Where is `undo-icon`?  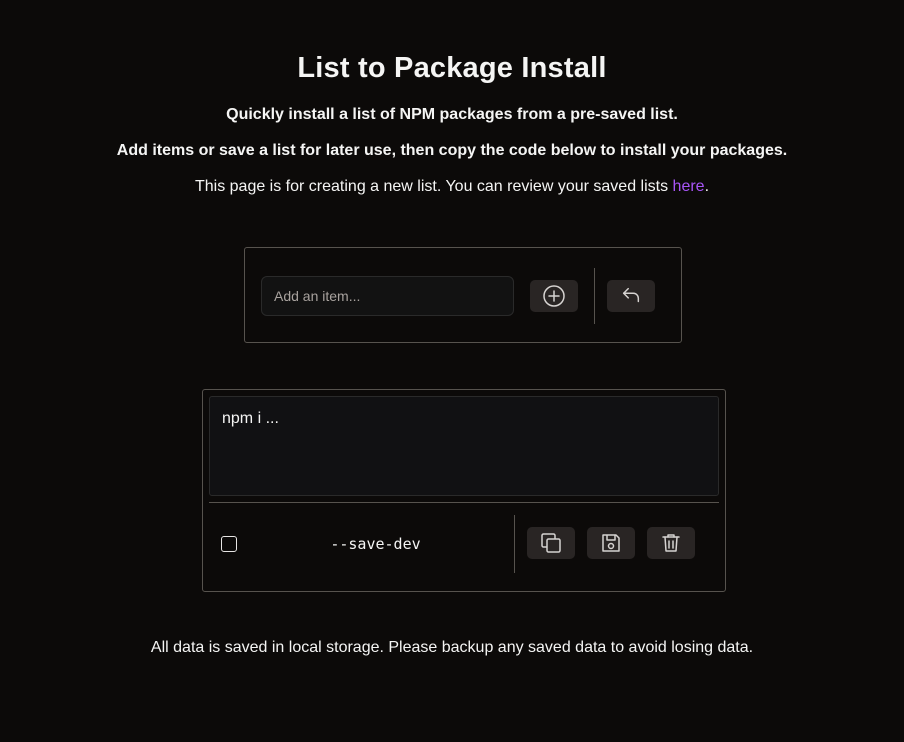
undo-icon is located at coordinates (631, 295).